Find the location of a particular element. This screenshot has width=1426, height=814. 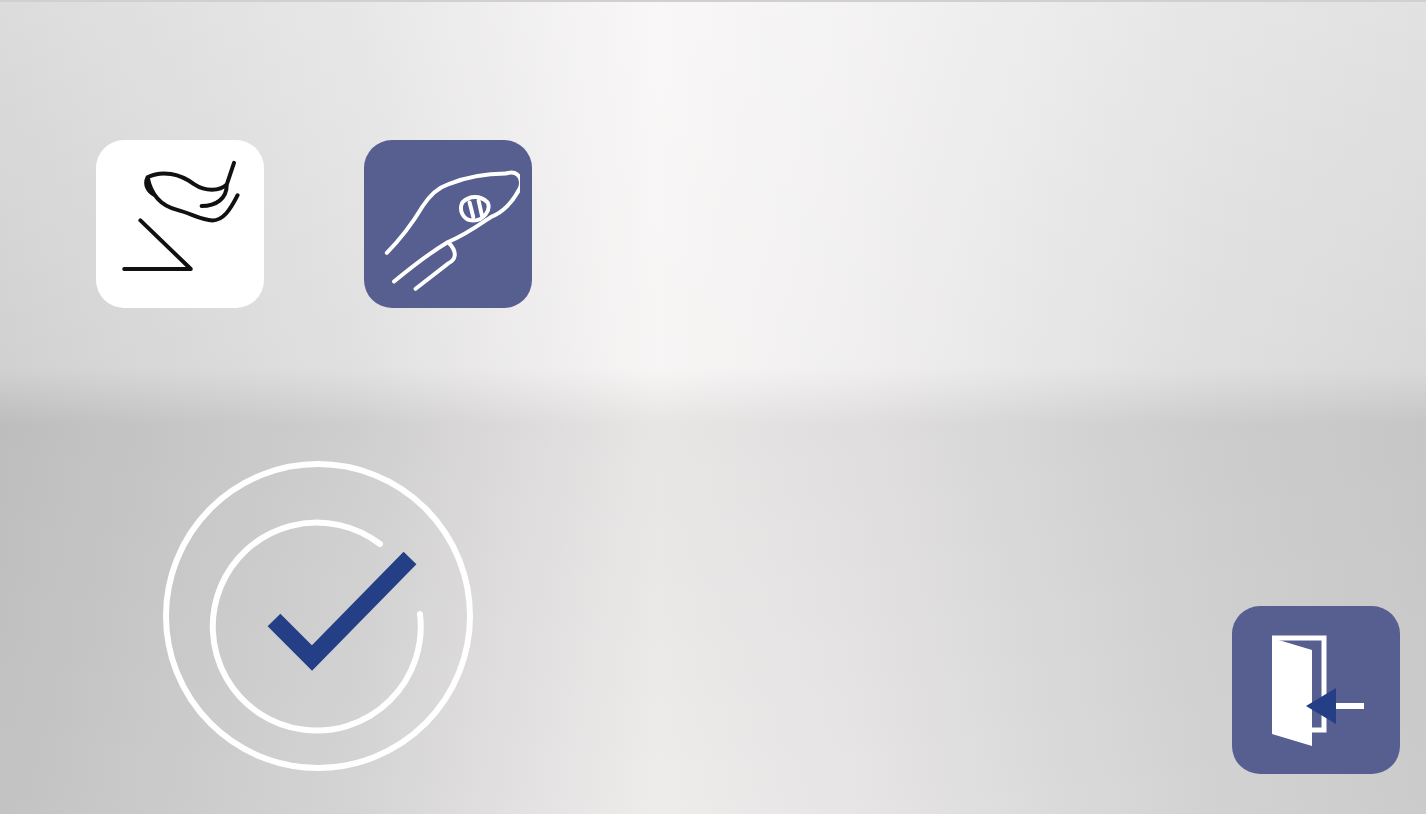

exit-button is located at coordinates (1316, 690).